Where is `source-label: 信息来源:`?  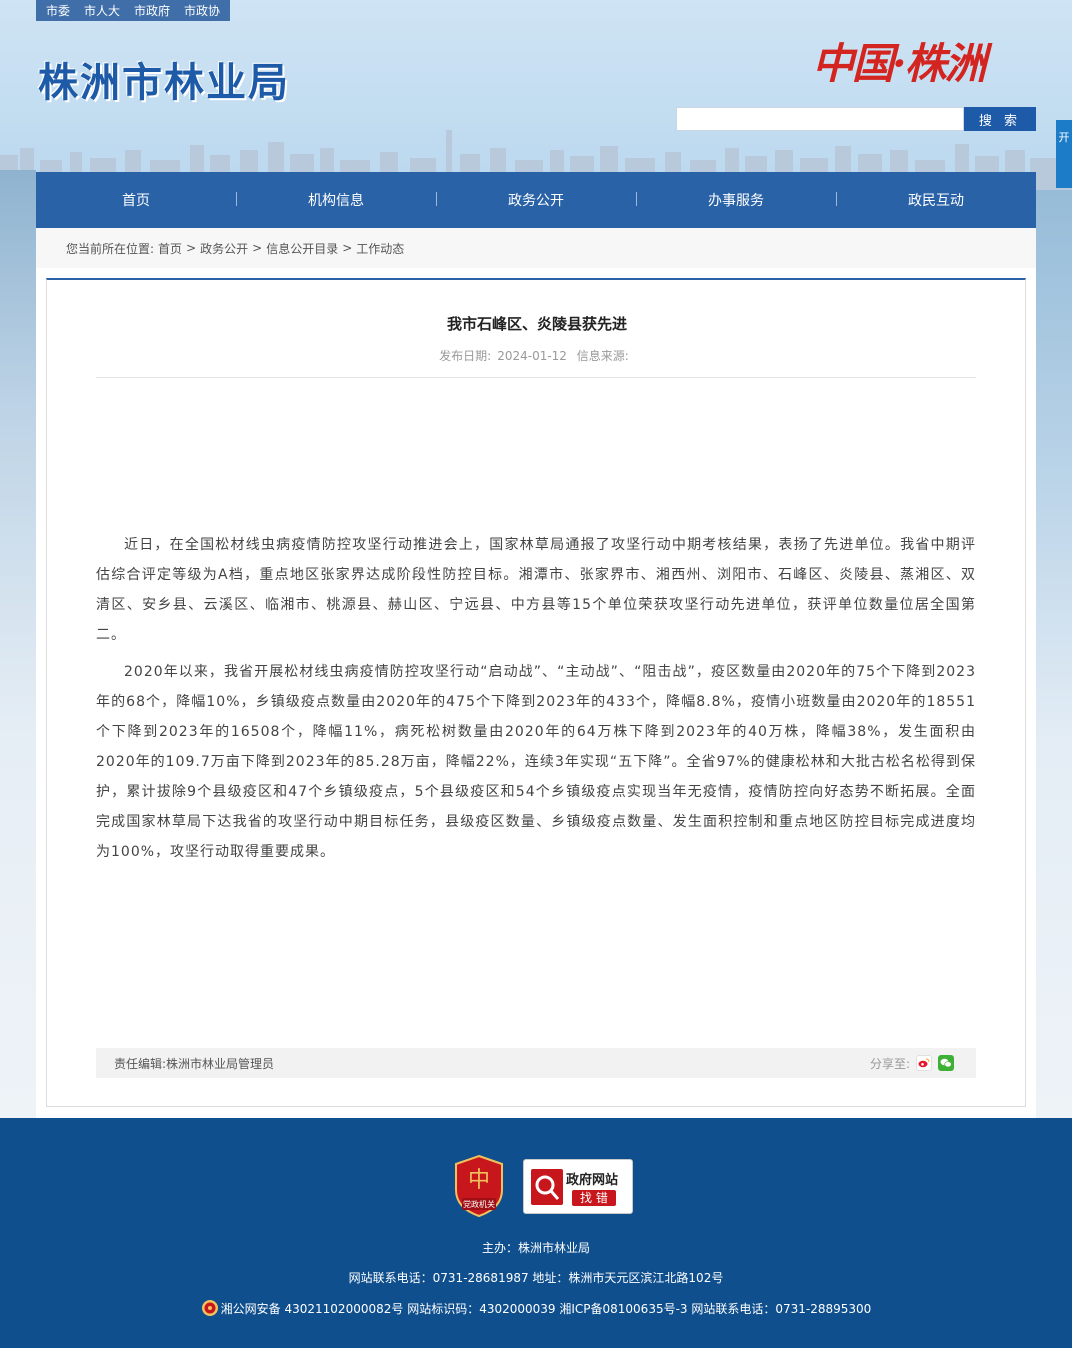
source-label: 信息来源: is located at coordinates (602, 356).